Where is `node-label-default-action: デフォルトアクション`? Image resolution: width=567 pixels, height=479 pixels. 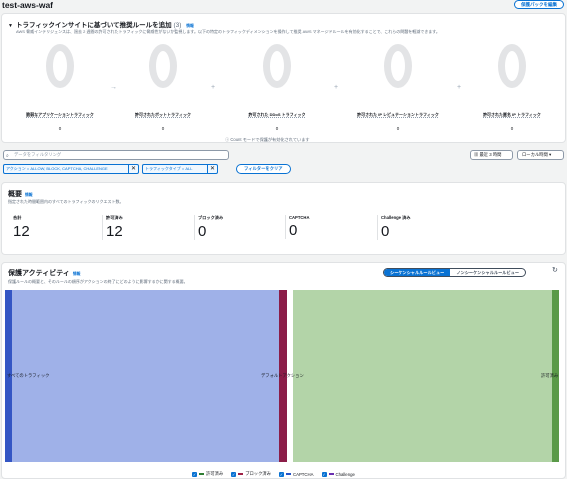 node-label-default-action: デフォルトアクション is located at coordinates (282, 375).